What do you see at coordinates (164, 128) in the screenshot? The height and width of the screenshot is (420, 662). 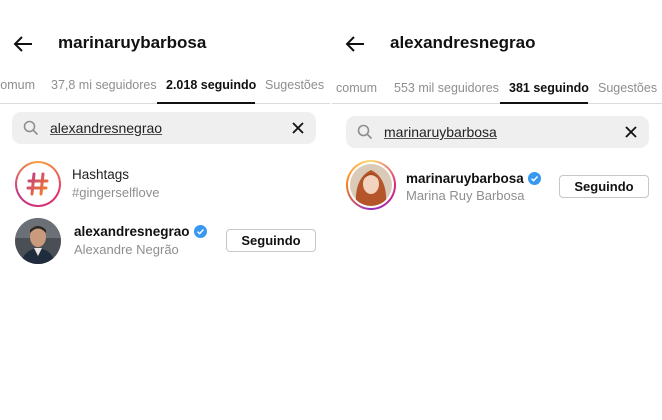 I see `search-bar: alexandresnegrao` at bounding box center [164, 128].